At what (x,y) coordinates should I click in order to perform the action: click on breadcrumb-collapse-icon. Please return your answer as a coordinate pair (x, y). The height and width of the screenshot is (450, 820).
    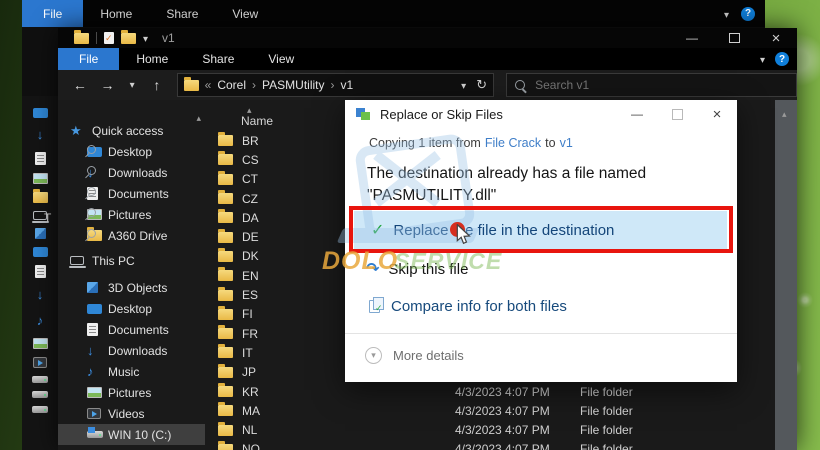
    Looking at the image, I should click on (208, 85).